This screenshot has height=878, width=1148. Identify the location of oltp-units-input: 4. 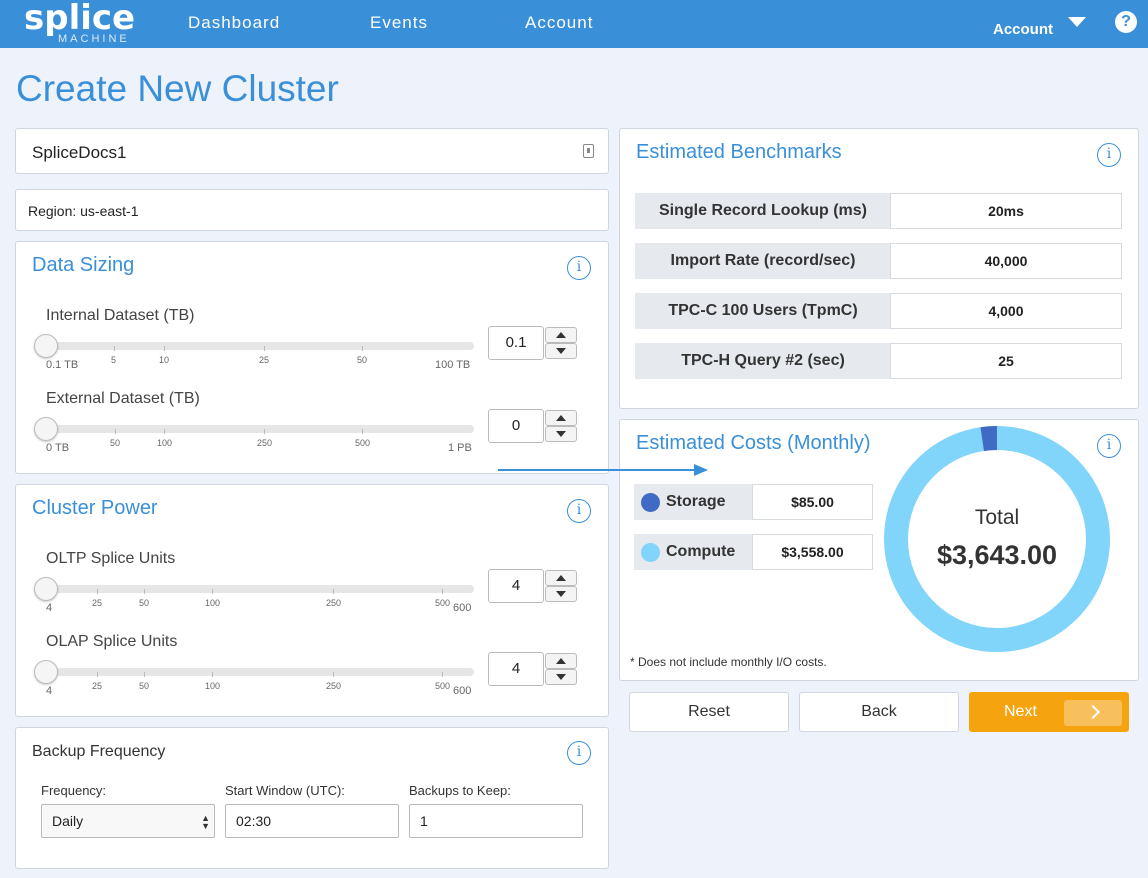
(516, 586).